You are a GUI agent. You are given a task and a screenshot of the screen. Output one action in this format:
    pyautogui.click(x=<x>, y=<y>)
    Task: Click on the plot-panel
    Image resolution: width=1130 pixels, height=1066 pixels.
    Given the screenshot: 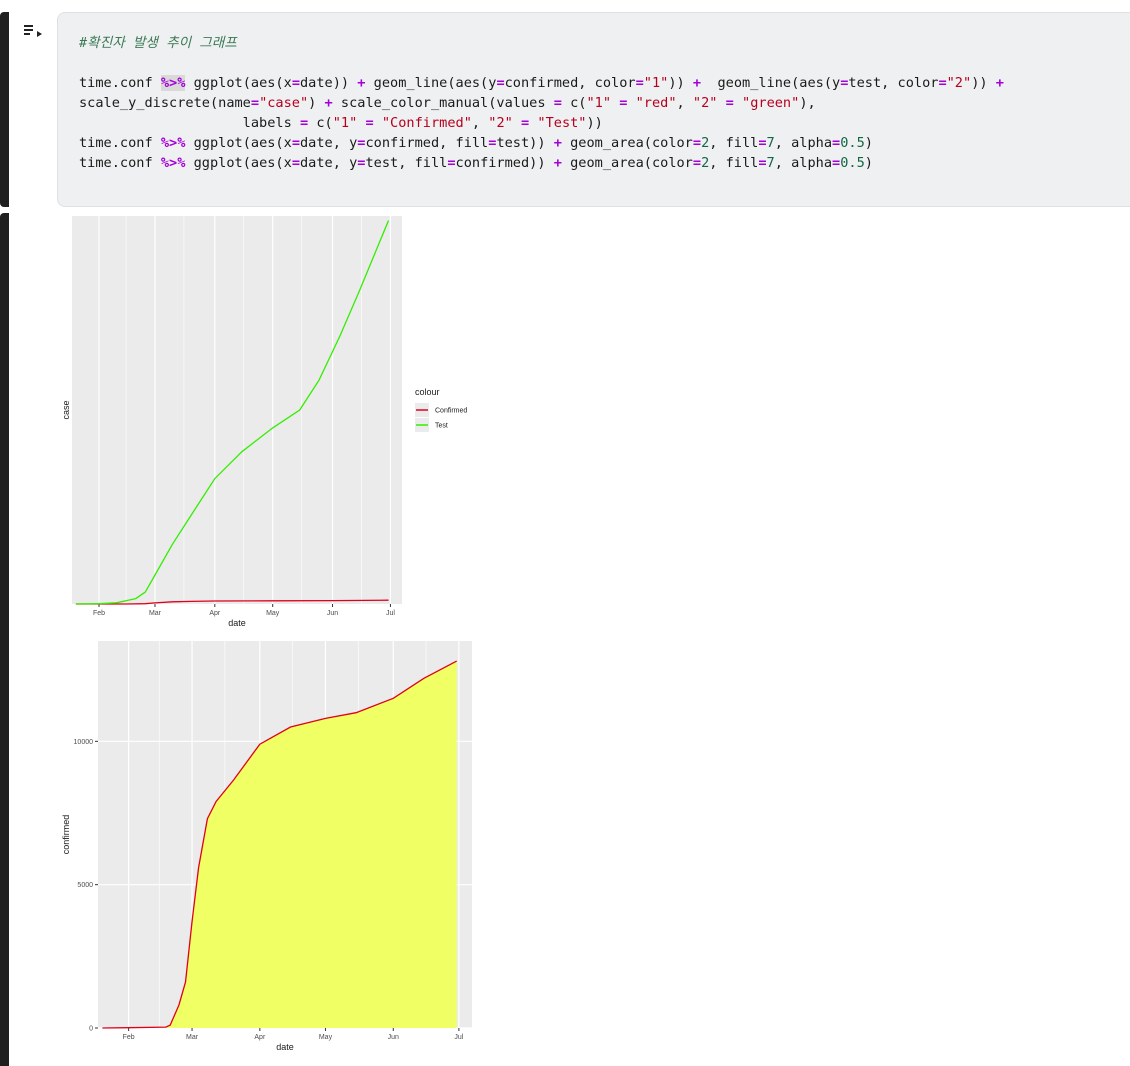 What is the action you would take?
    pyautogui.click(x=237, y=410)
    